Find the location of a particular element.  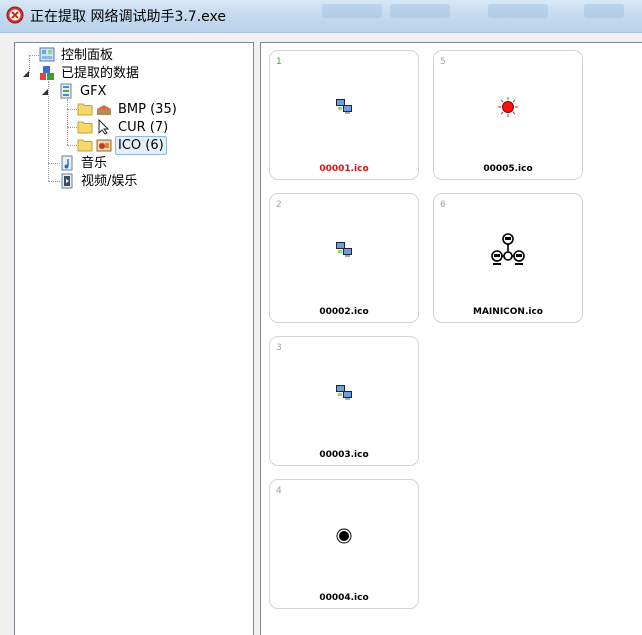

tree-item-control-panel: 控制面板 is located at coordinates (77, 55).